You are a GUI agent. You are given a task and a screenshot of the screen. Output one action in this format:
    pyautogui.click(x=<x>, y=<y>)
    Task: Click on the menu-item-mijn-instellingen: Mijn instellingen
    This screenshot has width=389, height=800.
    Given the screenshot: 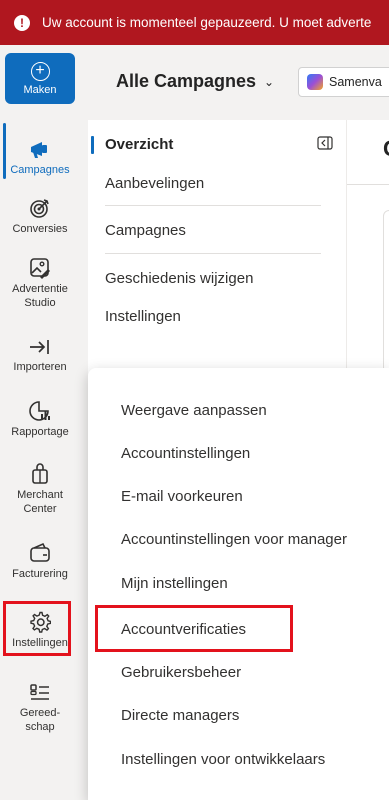 What is the action you would take?
    pyautogui.click(x=174, y=583)
    